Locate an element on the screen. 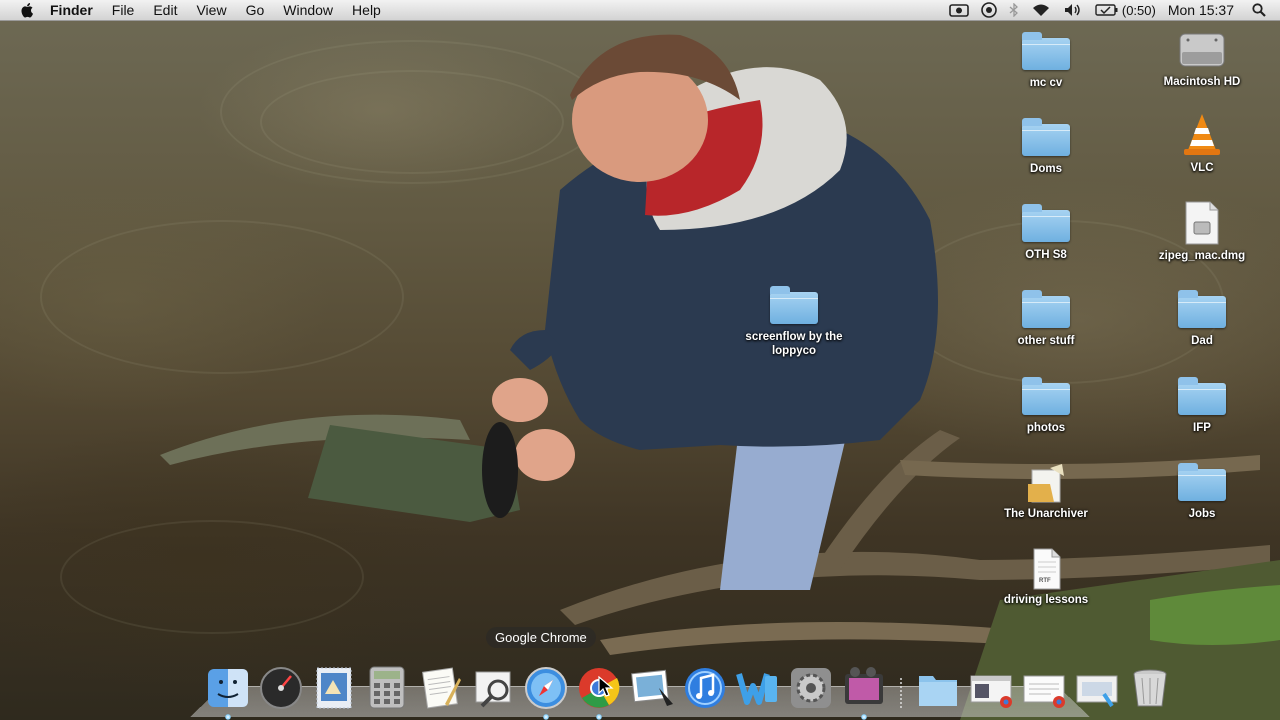 This screenshot has width=1280, height=720. menu-window: Window is located at coordinates (308, 10).